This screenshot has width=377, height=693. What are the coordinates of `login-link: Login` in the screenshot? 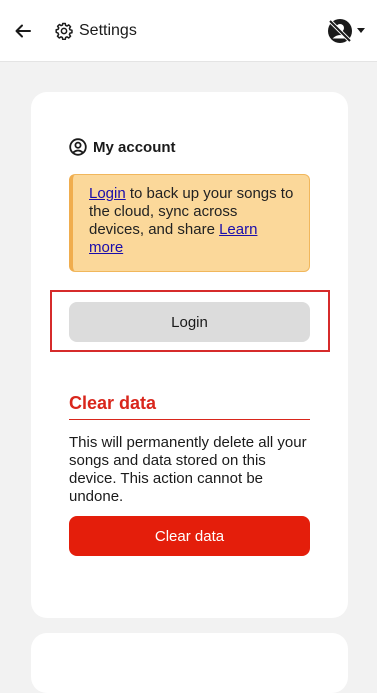 It's located at (107, 193).